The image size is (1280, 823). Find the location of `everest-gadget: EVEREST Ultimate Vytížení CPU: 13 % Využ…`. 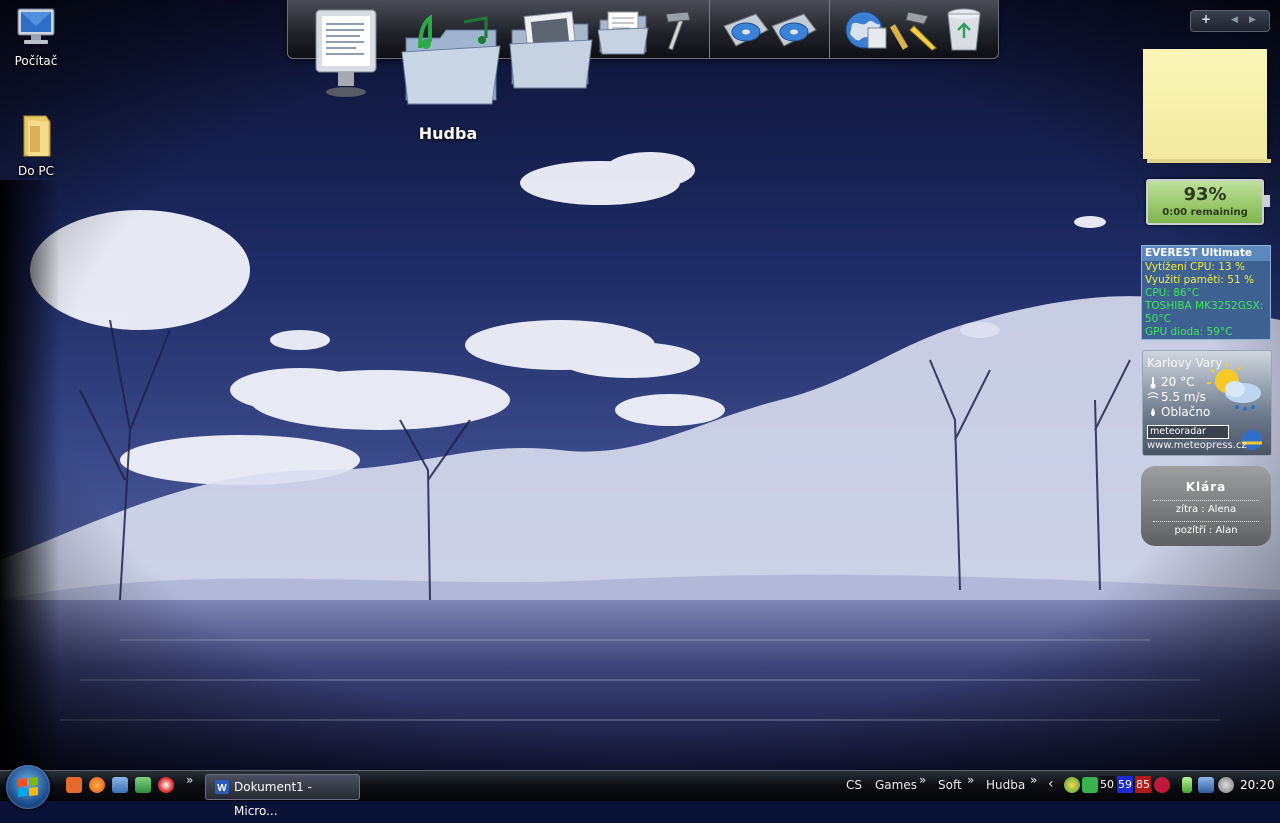

everest-gadget: EVEREST Ultimate Vytížení CPU: 13 % Využ… is located at coordinates (1206, 292).